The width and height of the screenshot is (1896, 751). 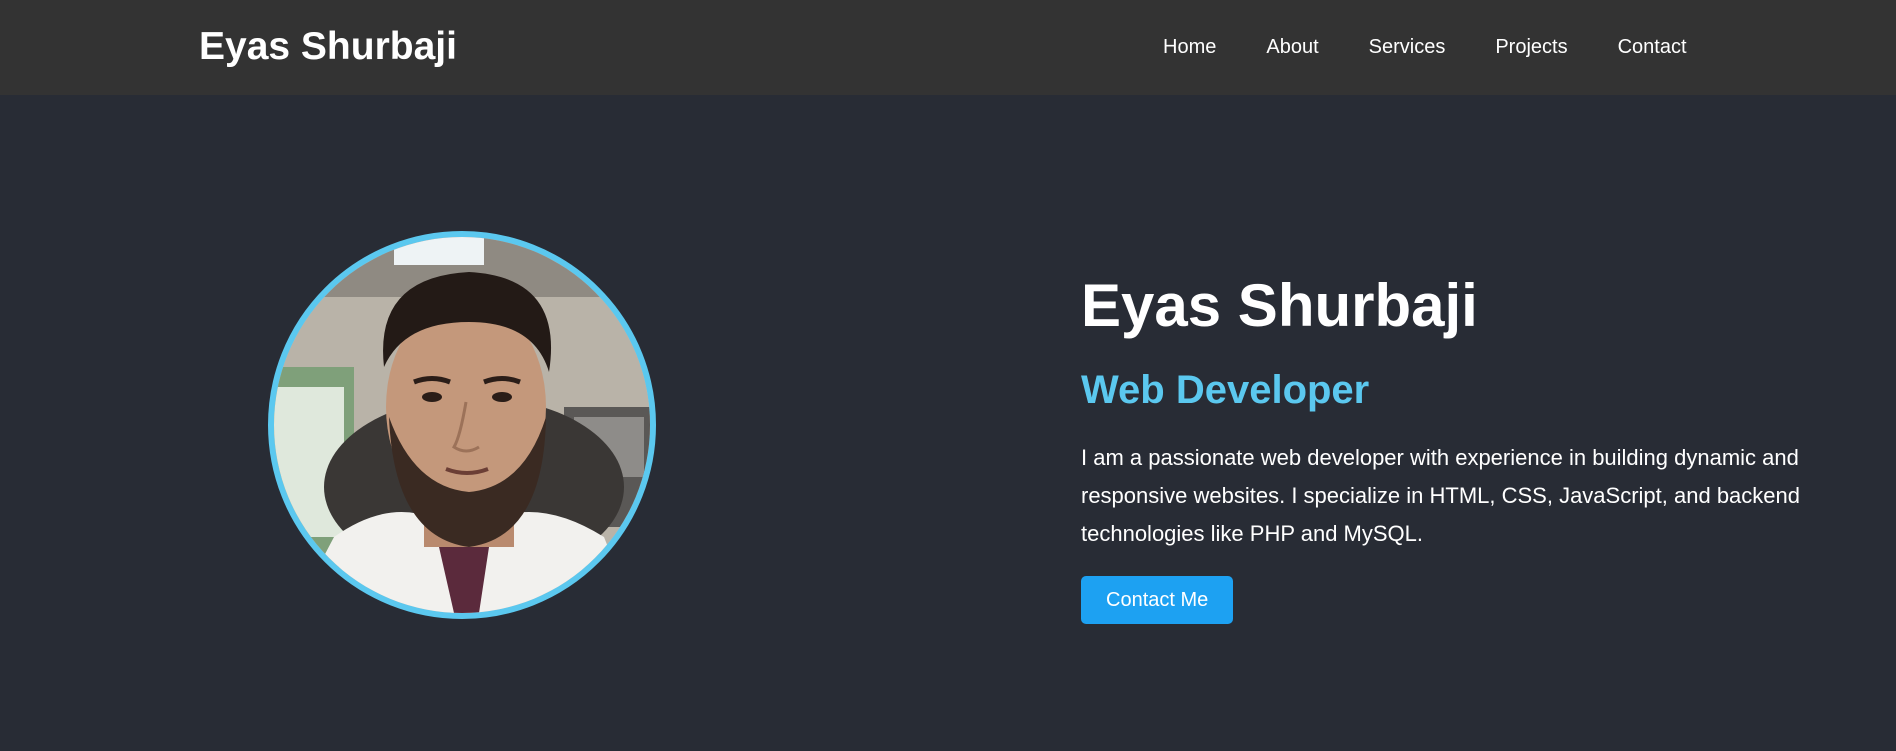 What do you see at coordinates (1652, 47) in the screenshot?
I see `nav-link-contact: Contact` at bounding box center [1652, 47].